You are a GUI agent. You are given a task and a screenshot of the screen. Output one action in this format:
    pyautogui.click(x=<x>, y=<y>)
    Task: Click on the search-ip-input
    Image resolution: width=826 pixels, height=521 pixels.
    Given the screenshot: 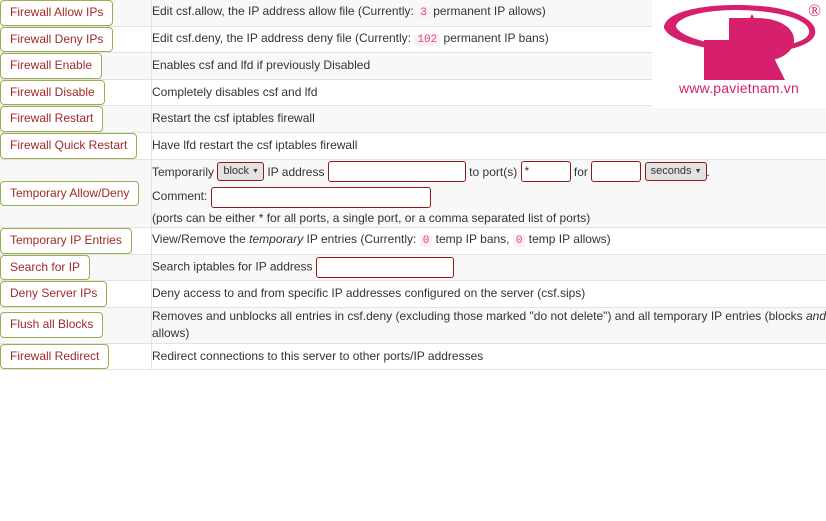 What is the action you would take?
    pyautogui.click(x=384, y=267)
    